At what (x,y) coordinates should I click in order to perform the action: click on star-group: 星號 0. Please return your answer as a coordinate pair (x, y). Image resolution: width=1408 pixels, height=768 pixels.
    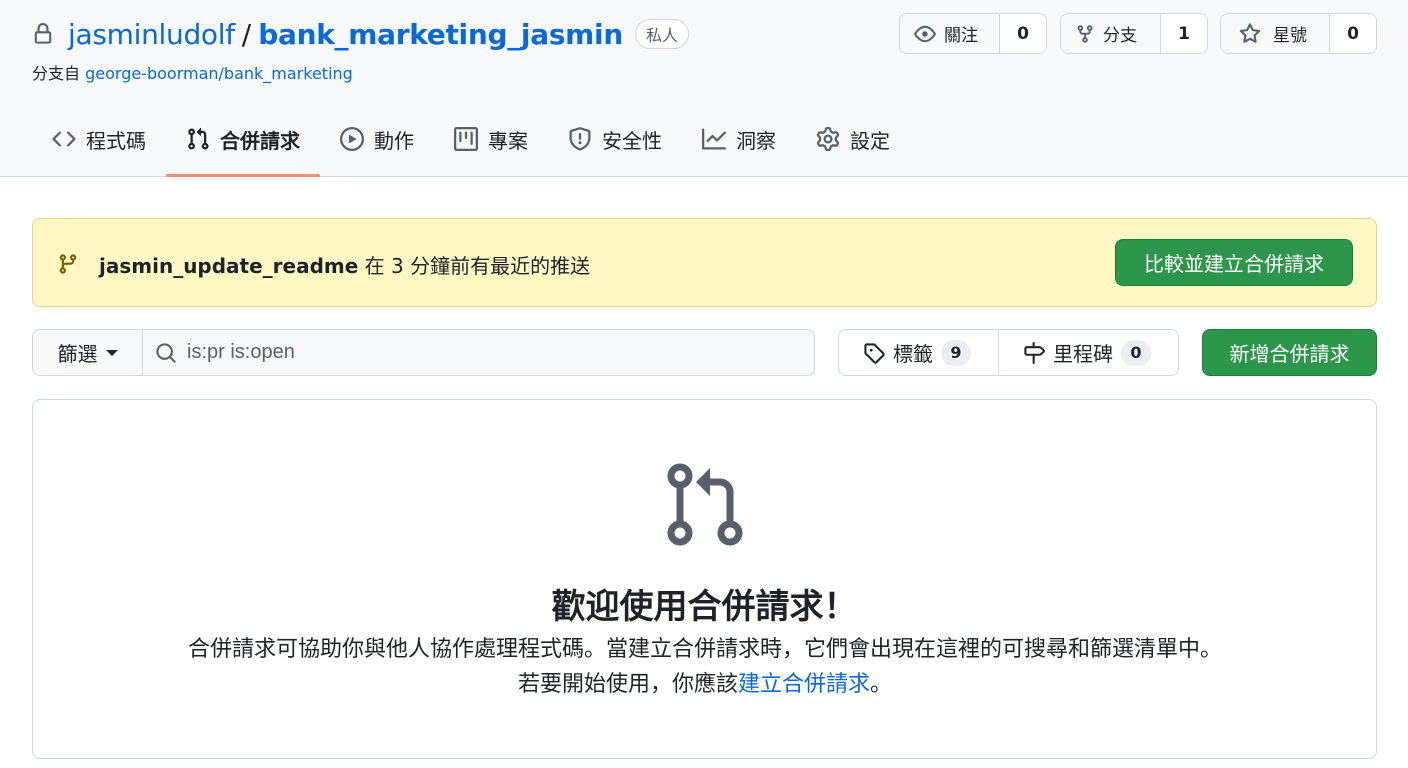
    Looking at the image, I should click on (1298, 33).